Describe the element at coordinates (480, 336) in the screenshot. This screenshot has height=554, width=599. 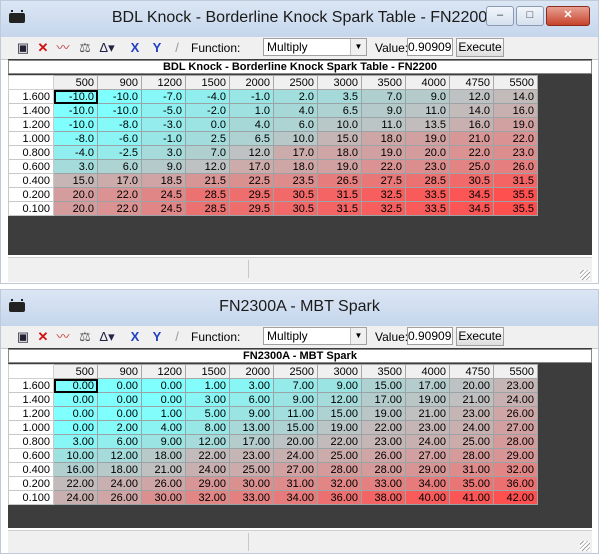
I see `execute-button: Execute` at that location.